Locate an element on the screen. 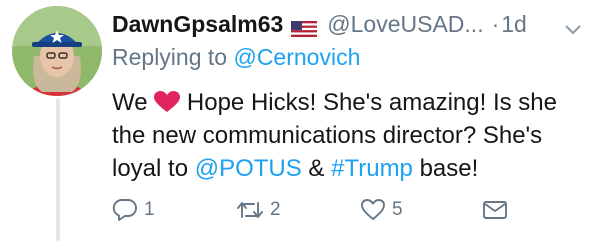 This screenshot has width=598, height=241. avatar is located at coordinates (57, 51).